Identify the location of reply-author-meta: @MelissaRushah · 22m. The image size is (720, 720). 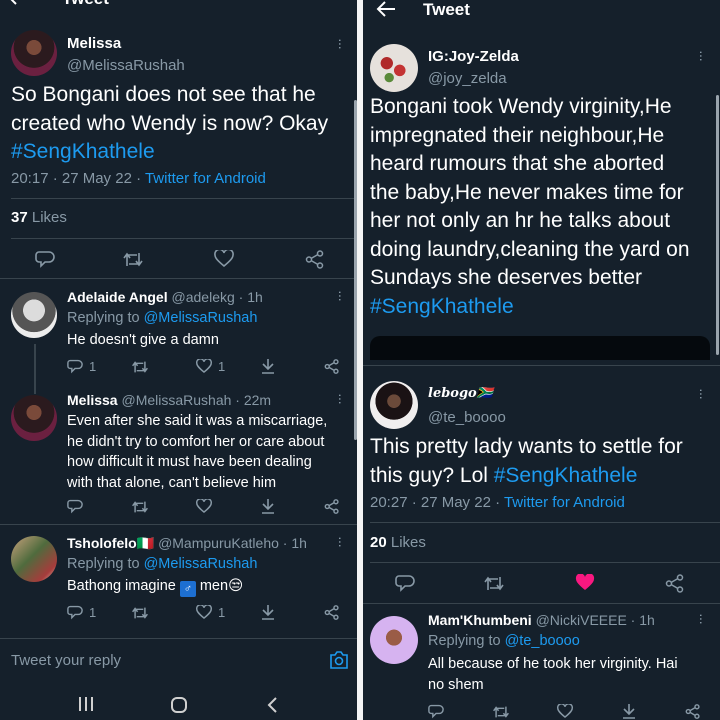
(196, 400).